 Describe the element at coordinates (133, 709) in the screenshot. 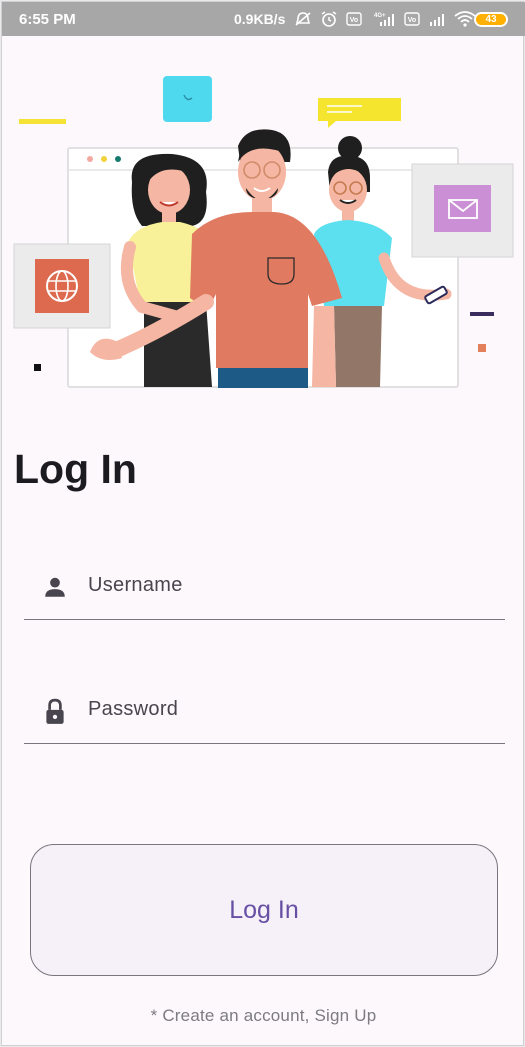

I see `password-label: Password` at that location.